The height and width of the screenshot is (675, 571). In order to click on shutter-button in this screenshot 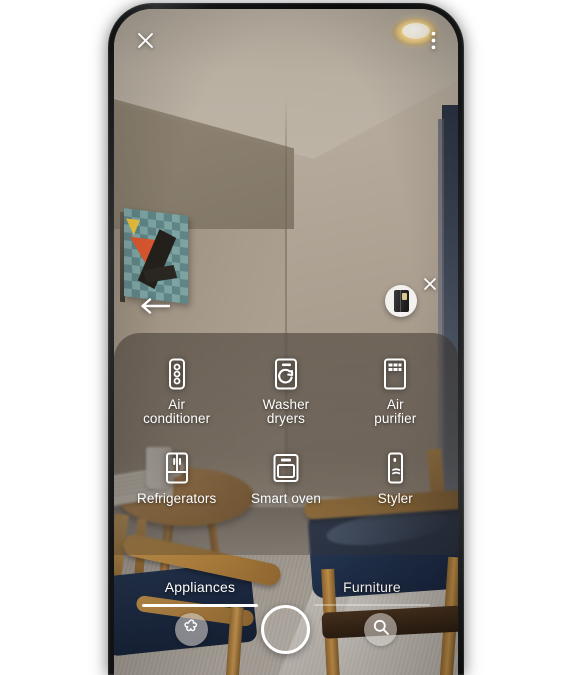, I will do `click(286, 629)`.